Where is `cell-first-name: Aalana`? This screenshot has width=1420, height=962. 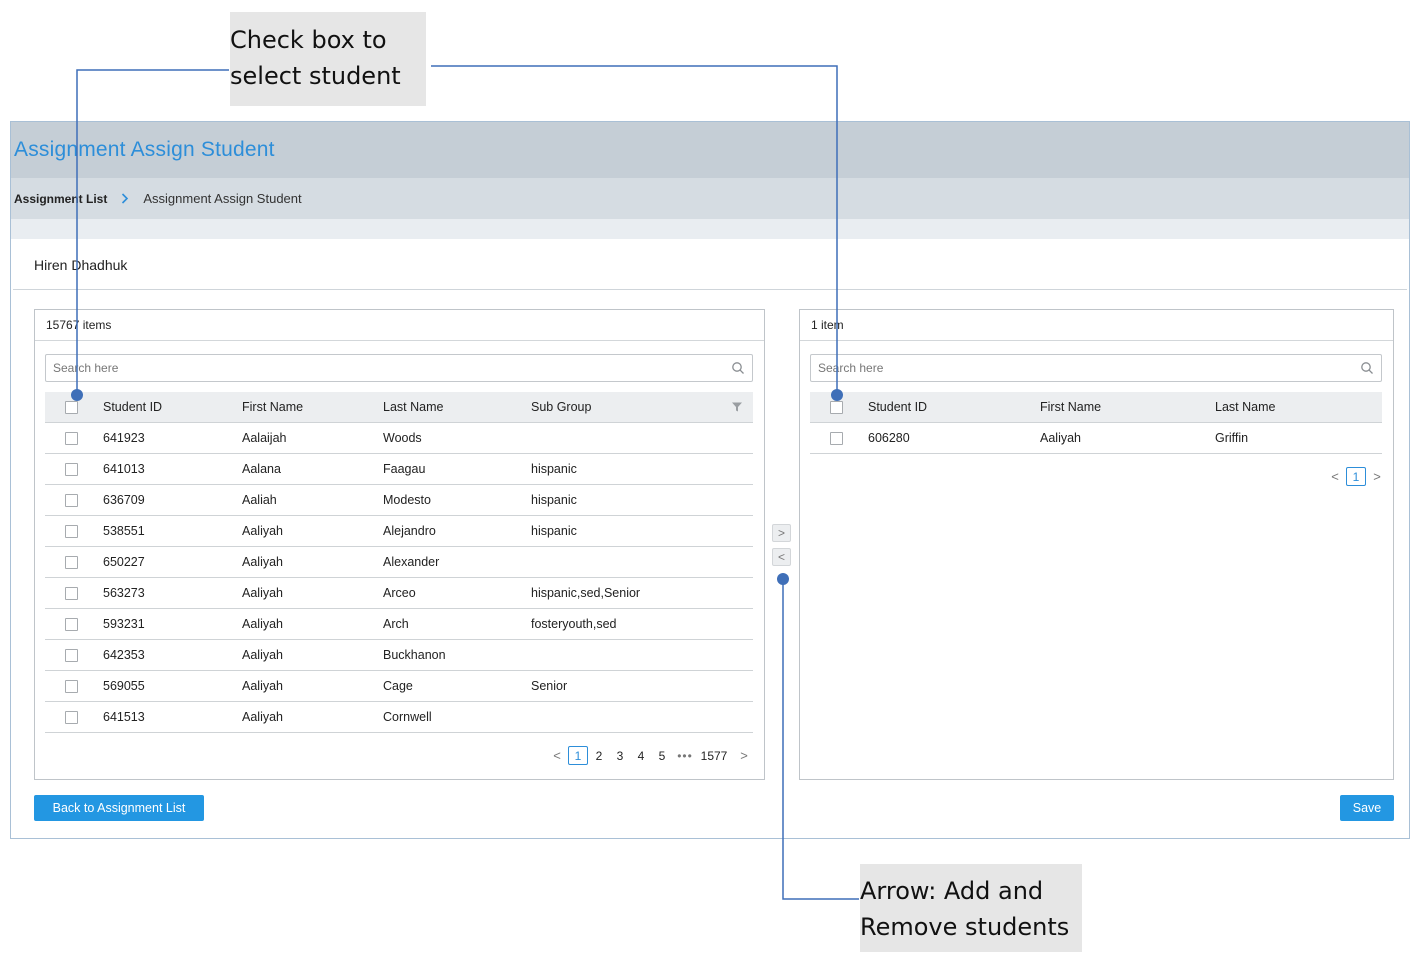 cell-first-name: Aalana is located at coordinates (312, 469).